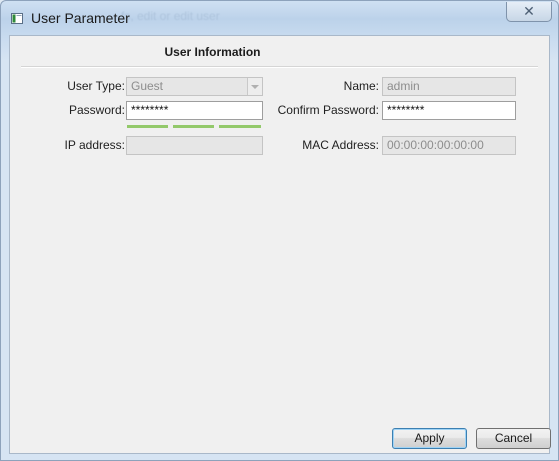 The image size is (559, 461). I want to click on user-type-value: Guest, so click(147, 86).